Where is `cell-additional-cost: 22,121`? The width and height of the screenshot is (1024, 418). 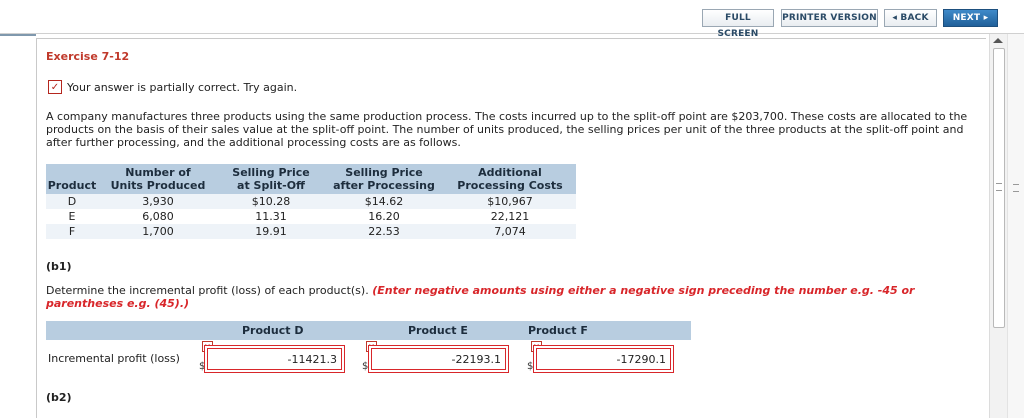 cell-additional-cost: 22,121 is located at coordinates (510, 216).